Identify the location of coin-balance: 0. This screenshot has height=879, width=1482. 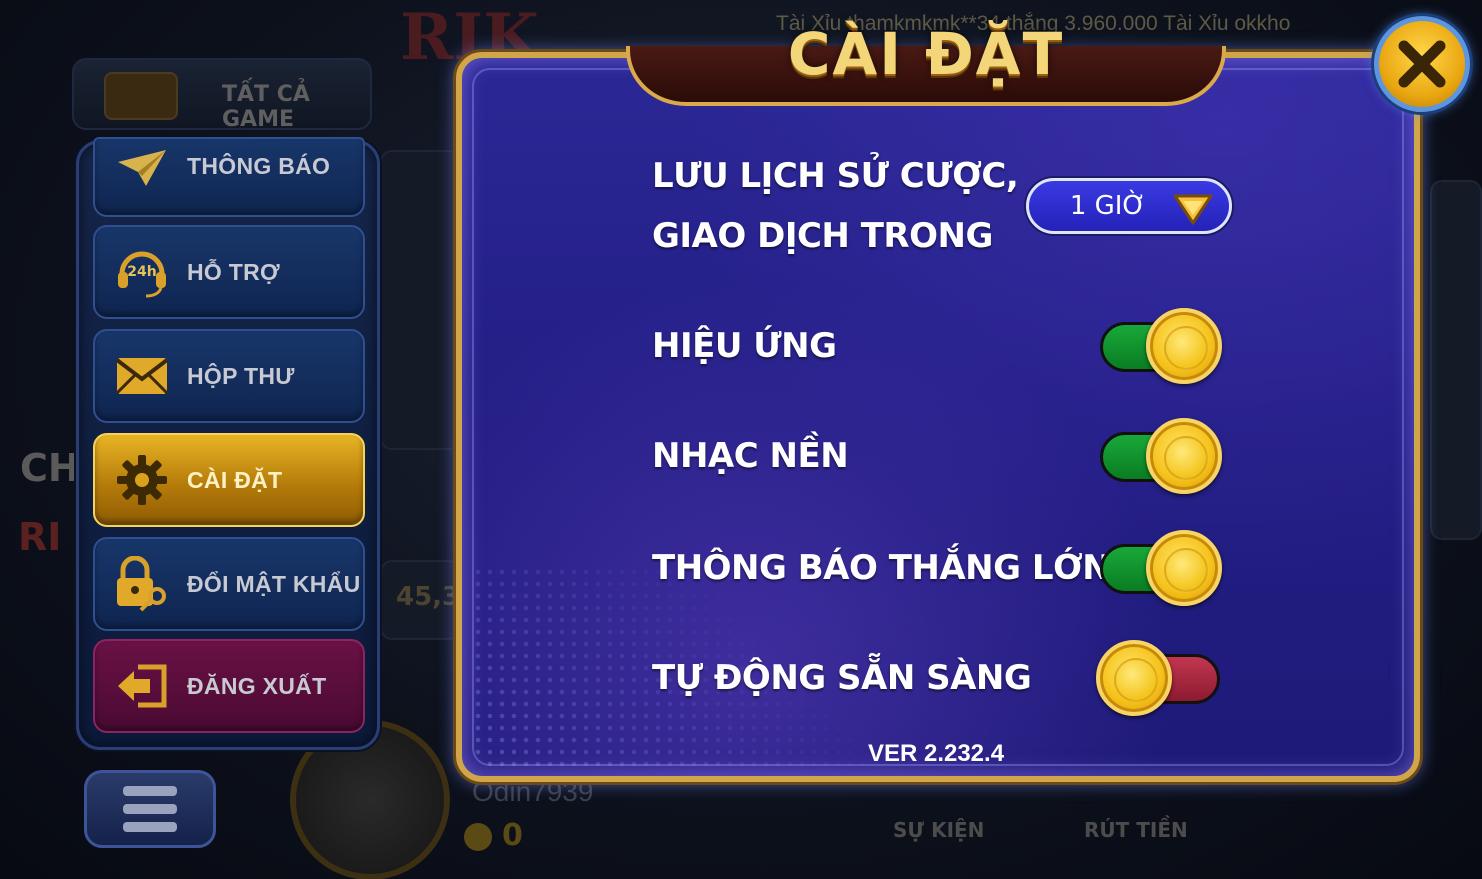
(493, 835).